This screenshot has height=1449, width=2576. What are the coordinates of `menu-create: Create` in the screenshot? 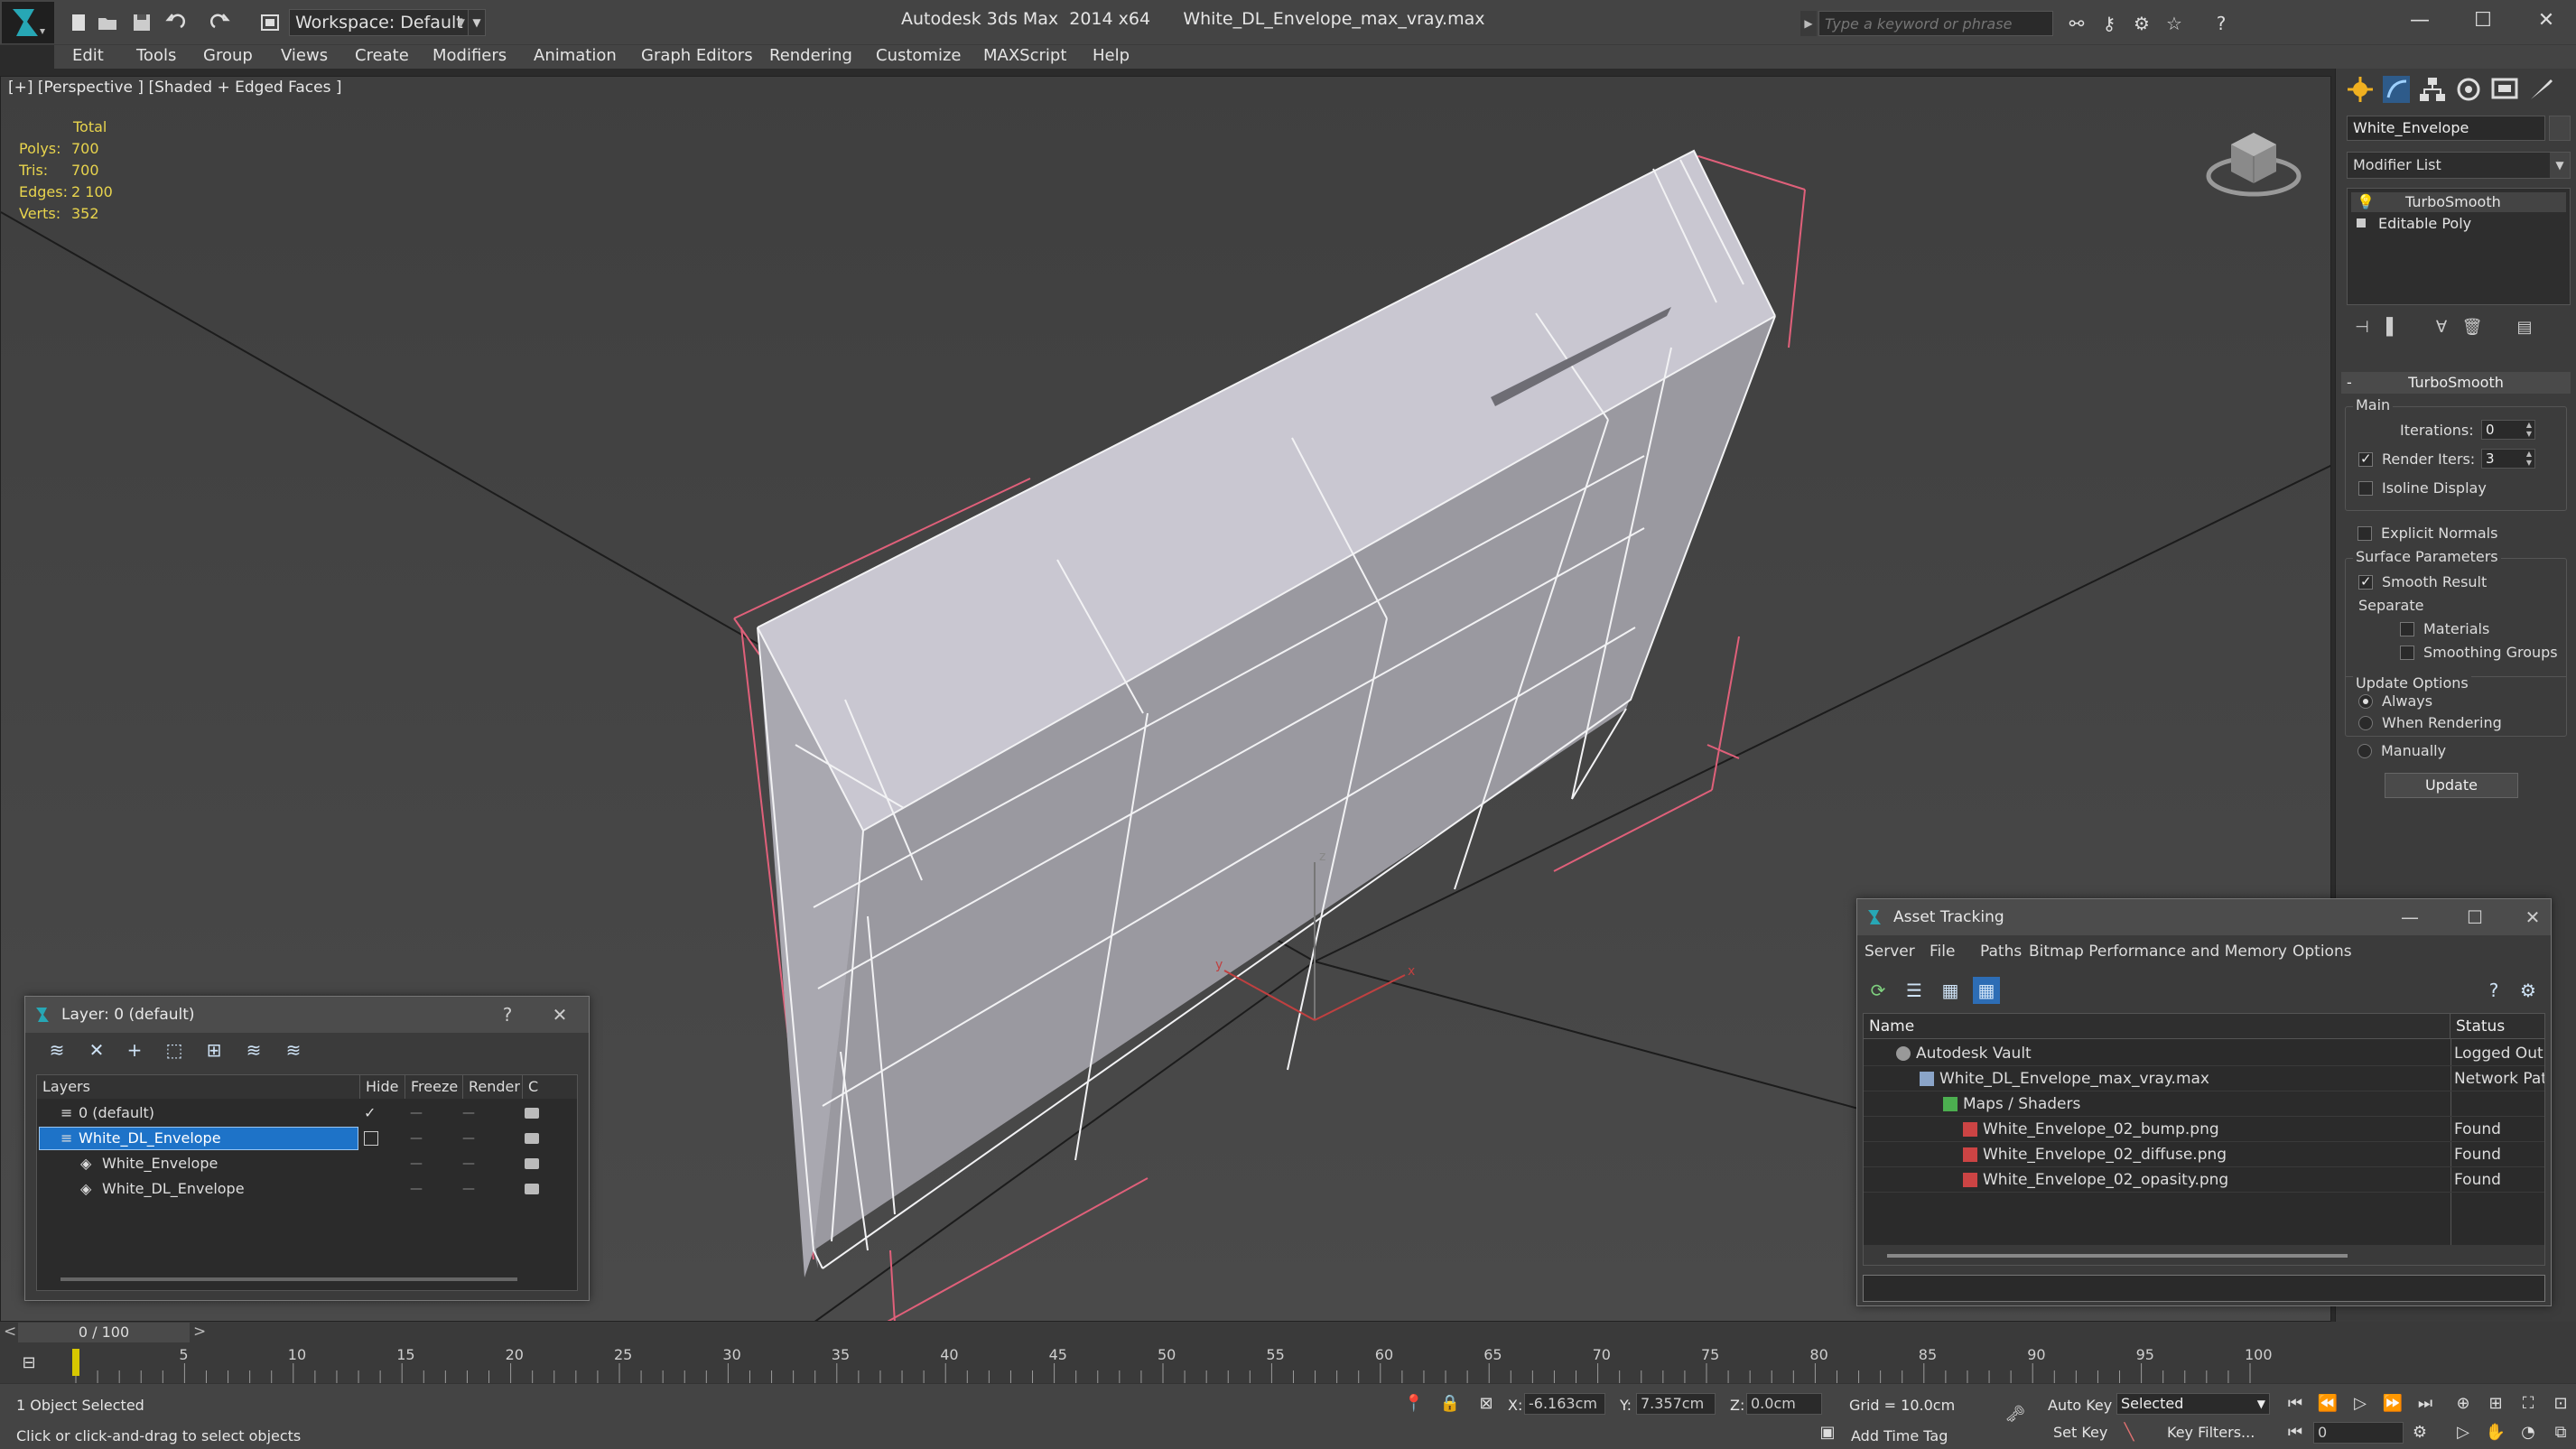 It's located at (382, 57).